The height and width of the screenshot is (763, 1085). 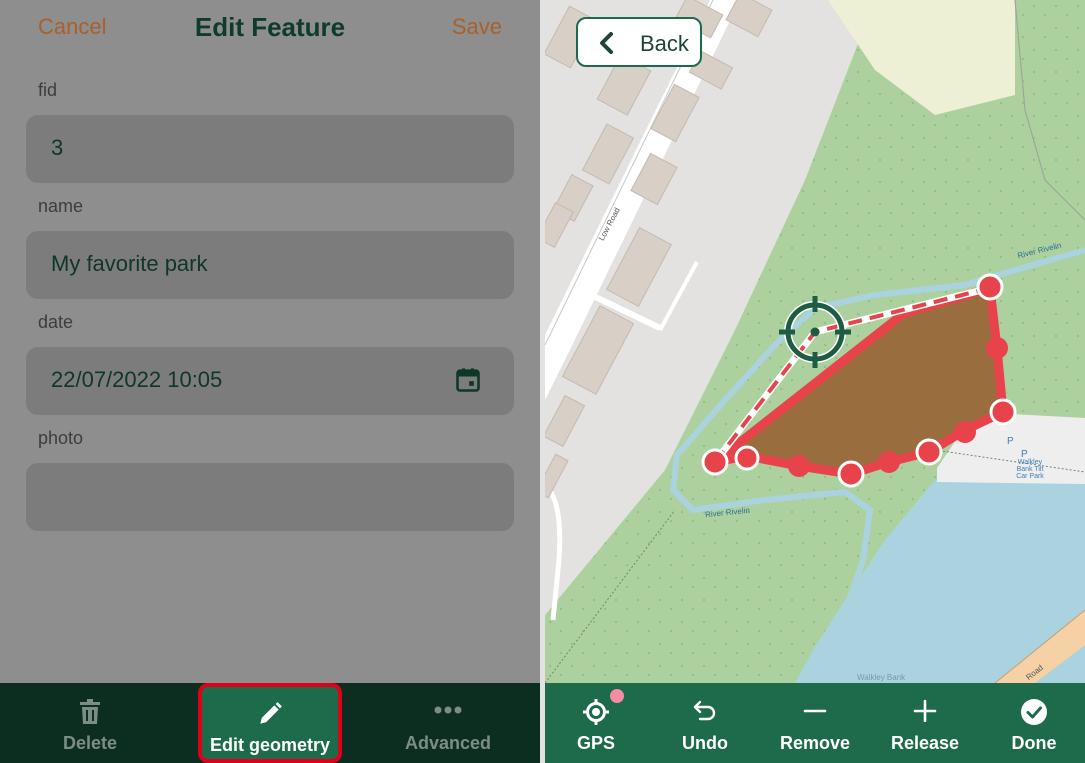 I want to click on gps-icon, so click(x=597, y=712).